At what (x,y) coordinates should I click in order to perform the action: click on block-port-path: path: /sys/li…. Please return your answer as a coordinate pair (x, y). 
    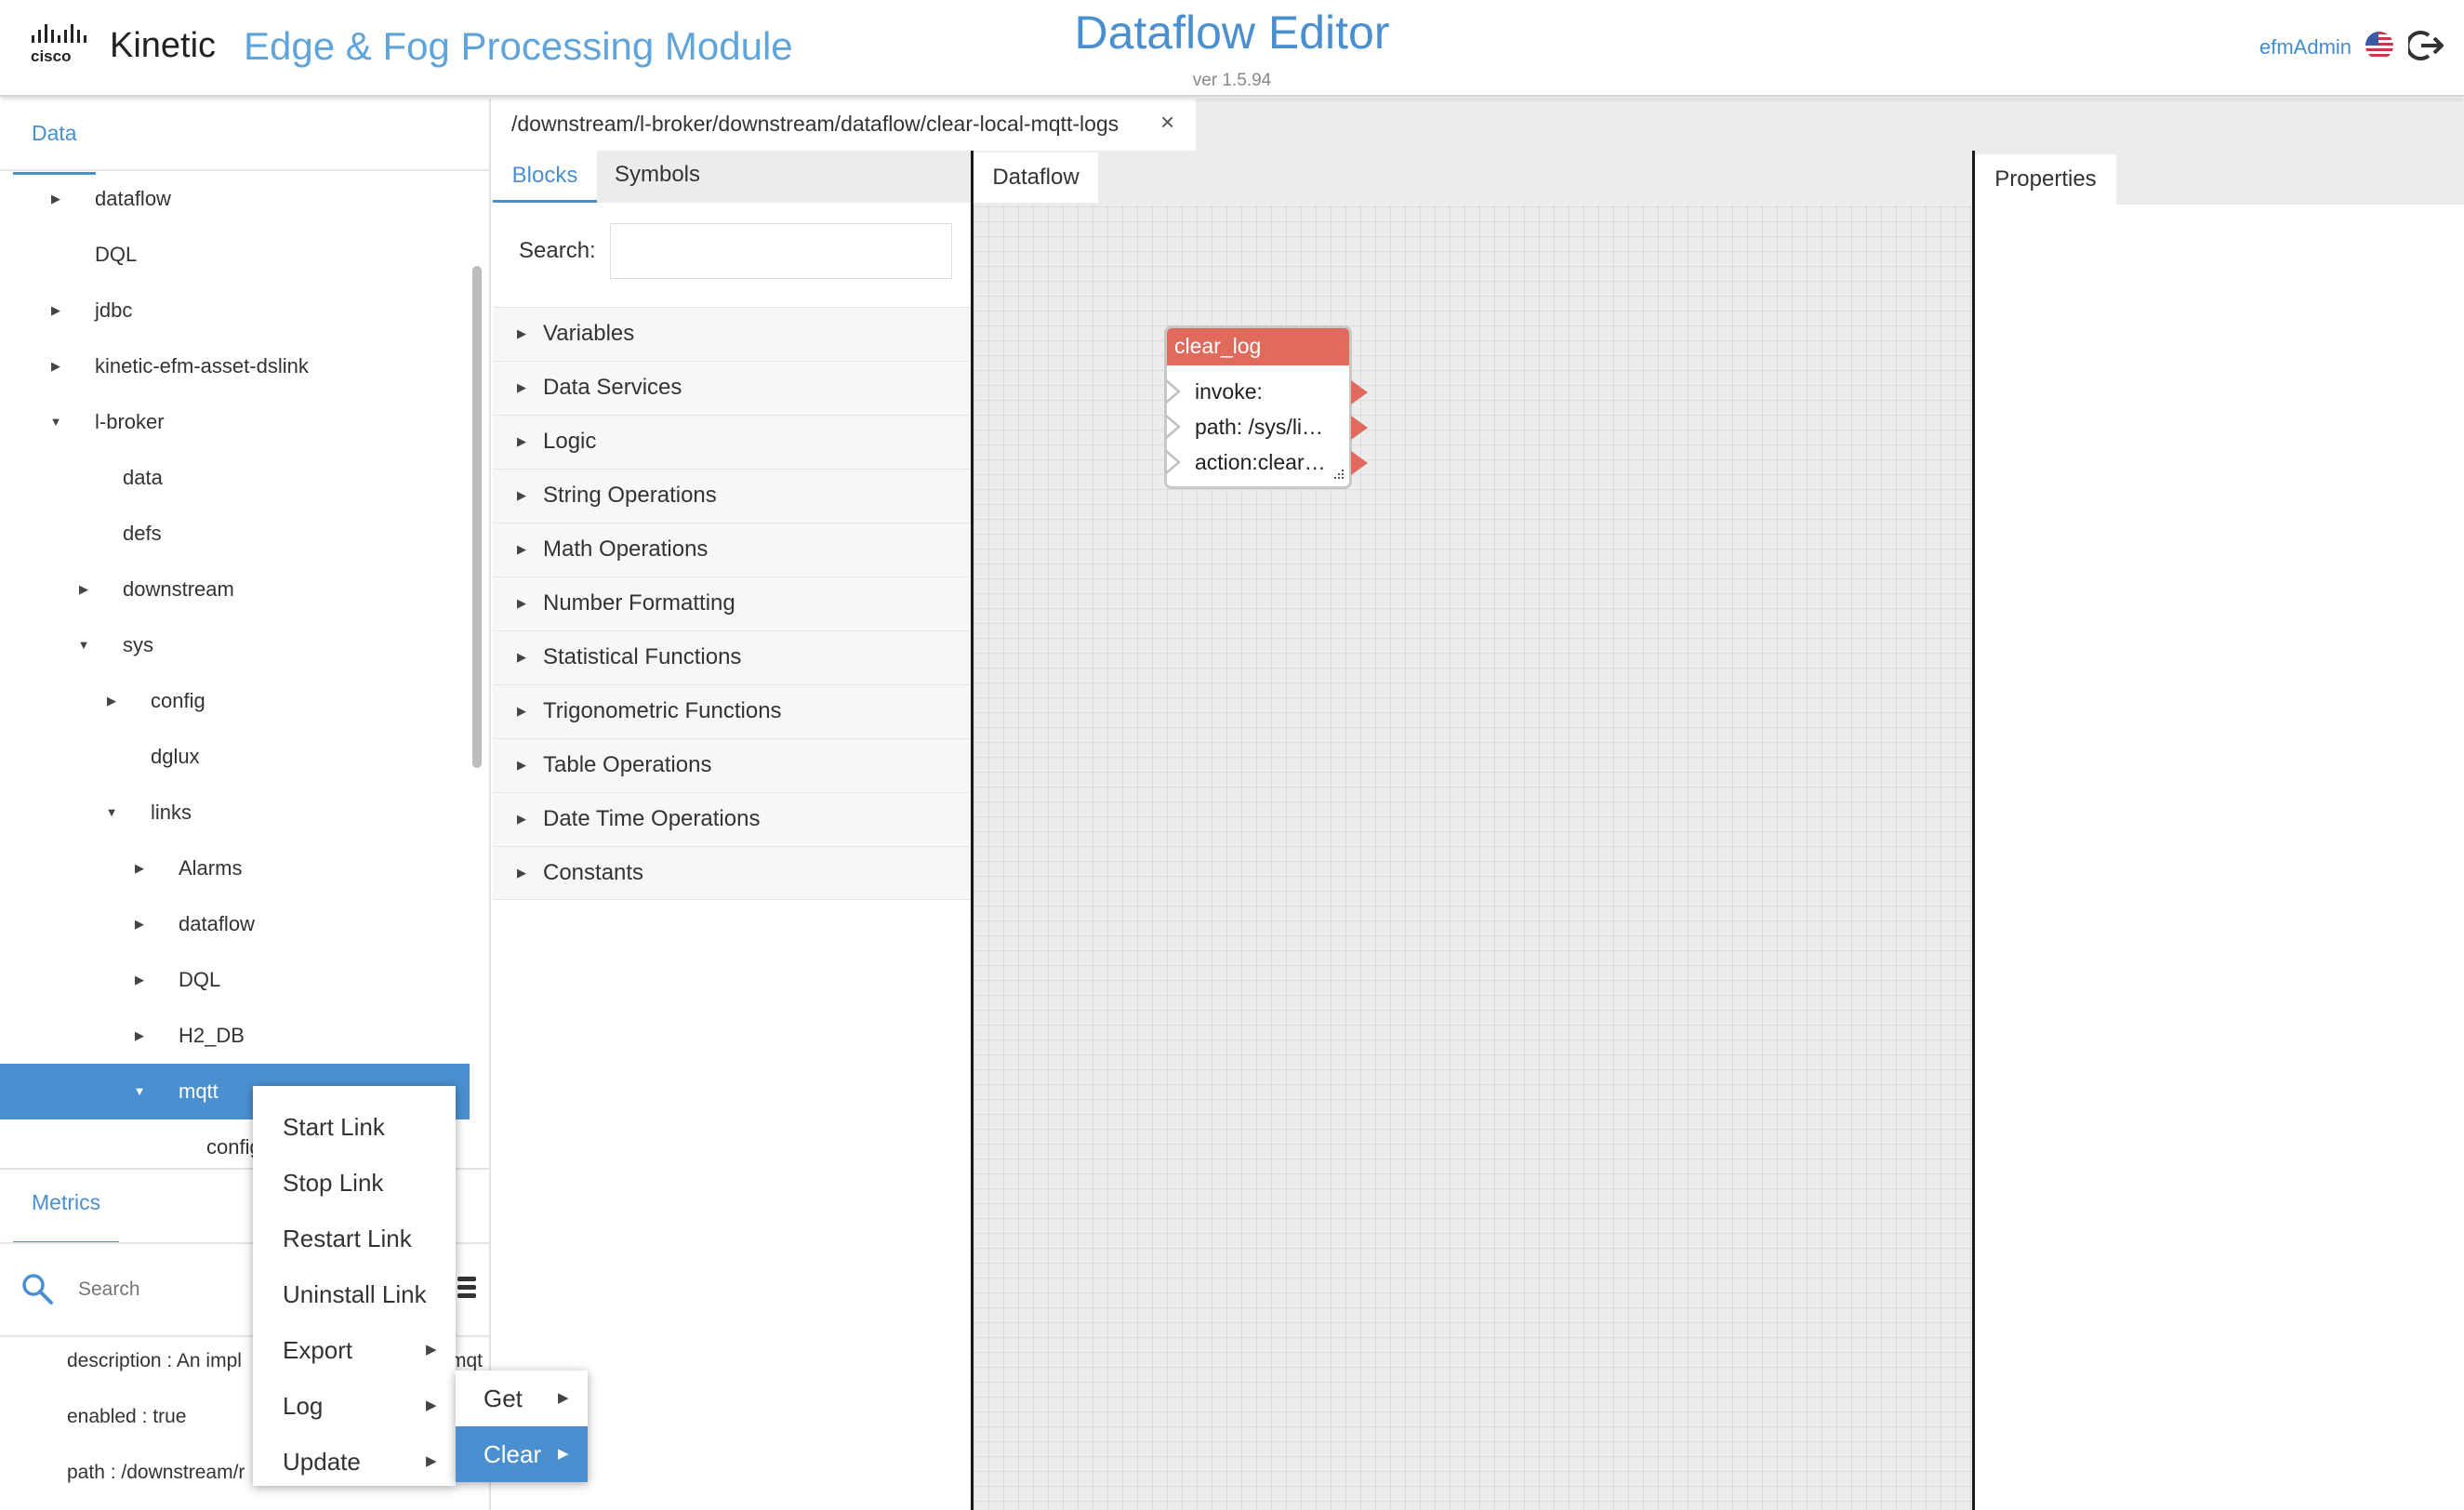
    Looking at the image, I should click on (1266, 427).